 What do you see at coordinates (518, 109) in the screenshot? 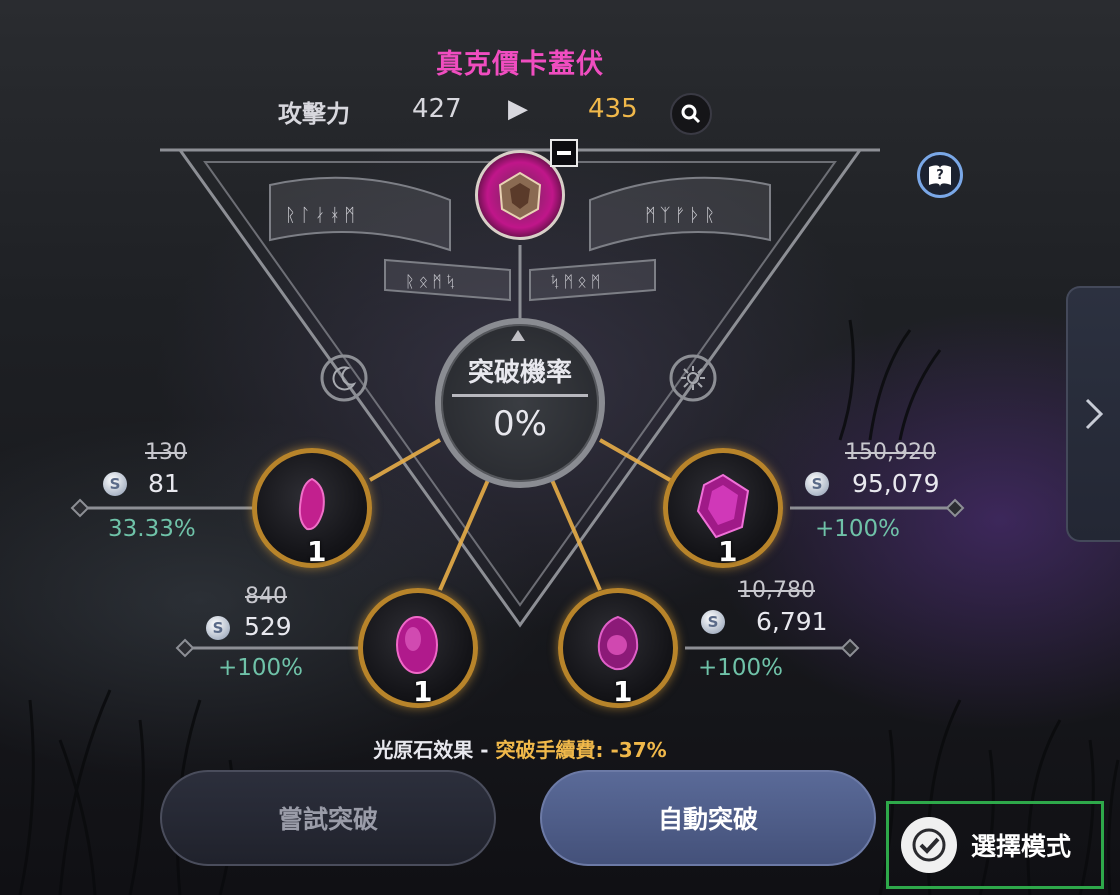
I see `stat-arrow-icon: ▶` at bounding box center [518, 109].